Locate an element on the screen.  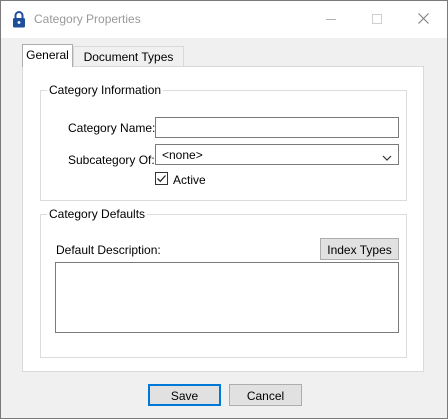
category-information-legend: Category Information is located at coordinates (105, 90).